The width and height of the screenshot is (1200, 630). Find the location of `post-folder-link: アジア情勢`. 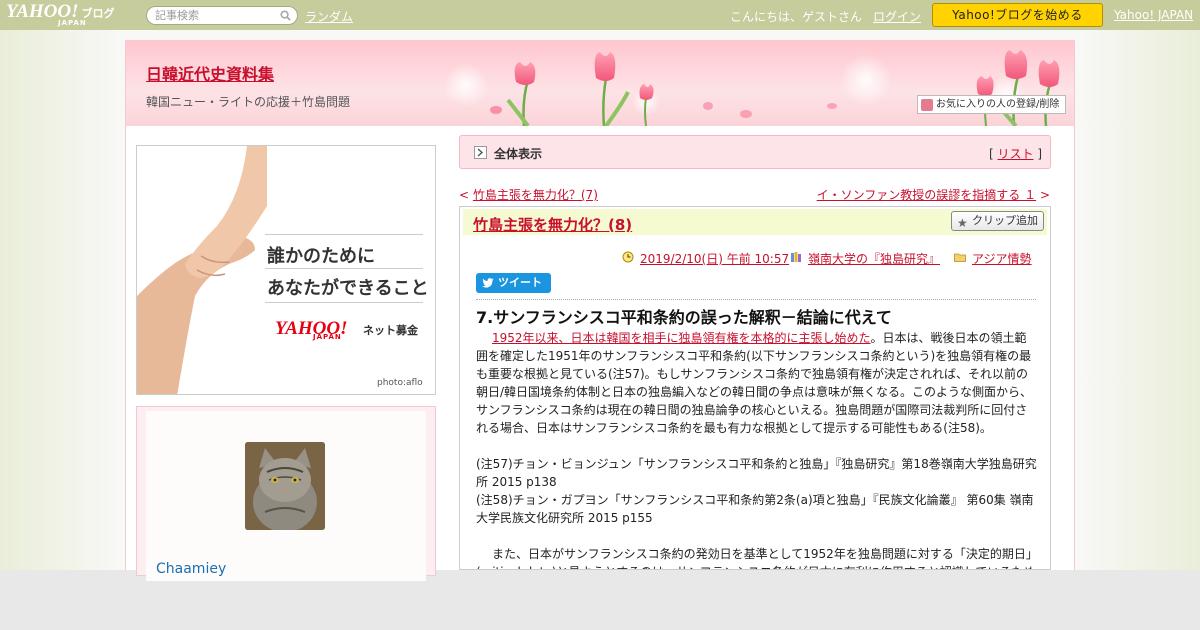

post-folder-link: アジア情勢 is located at coordinates (1002, 259).